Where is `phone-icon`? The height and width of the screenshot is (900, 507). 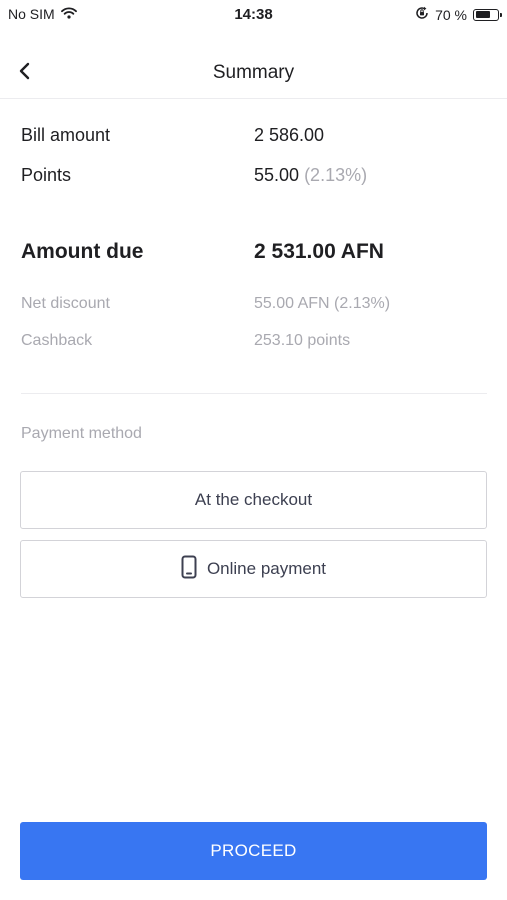
phone-icon is located at coordinates (189, 569).